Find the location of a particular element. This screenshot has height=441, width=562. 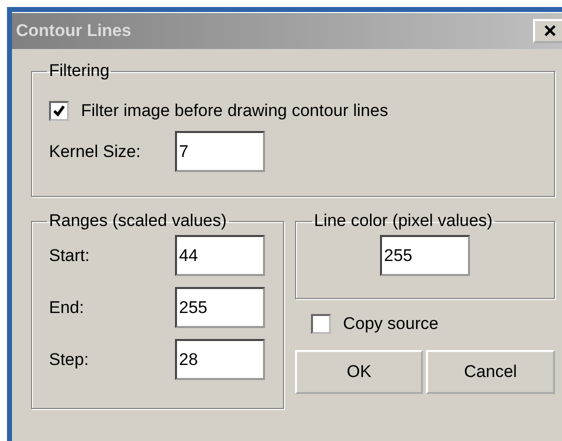

checkbox-label: Filter image before drawing contour lines is located at coordinates (234, 111).